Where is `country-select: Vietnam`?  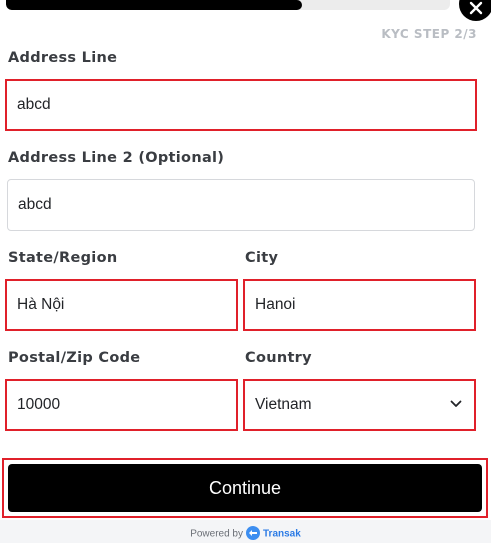
country-select: Vietnam is located at coordinates (359, 405).